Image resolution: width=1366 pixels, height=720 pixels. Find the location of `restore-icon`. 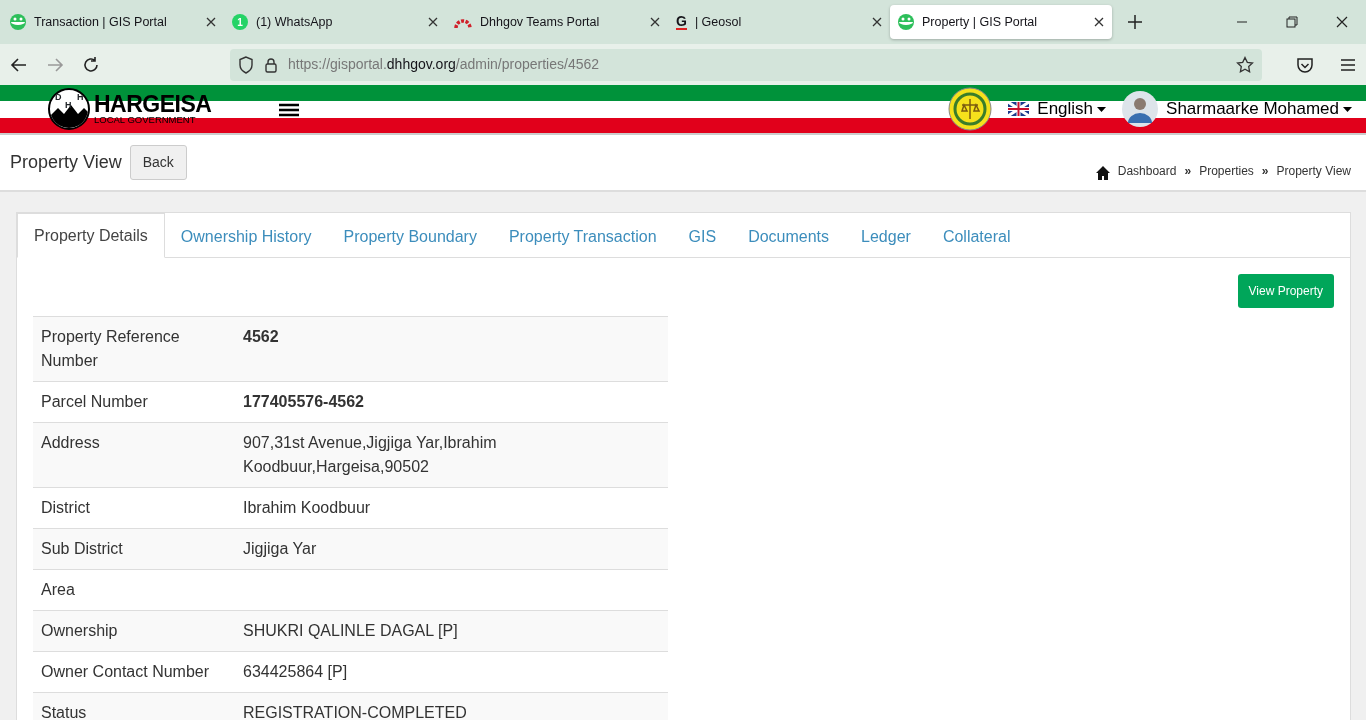

restore-icon is located at coordinates (1292, 22).